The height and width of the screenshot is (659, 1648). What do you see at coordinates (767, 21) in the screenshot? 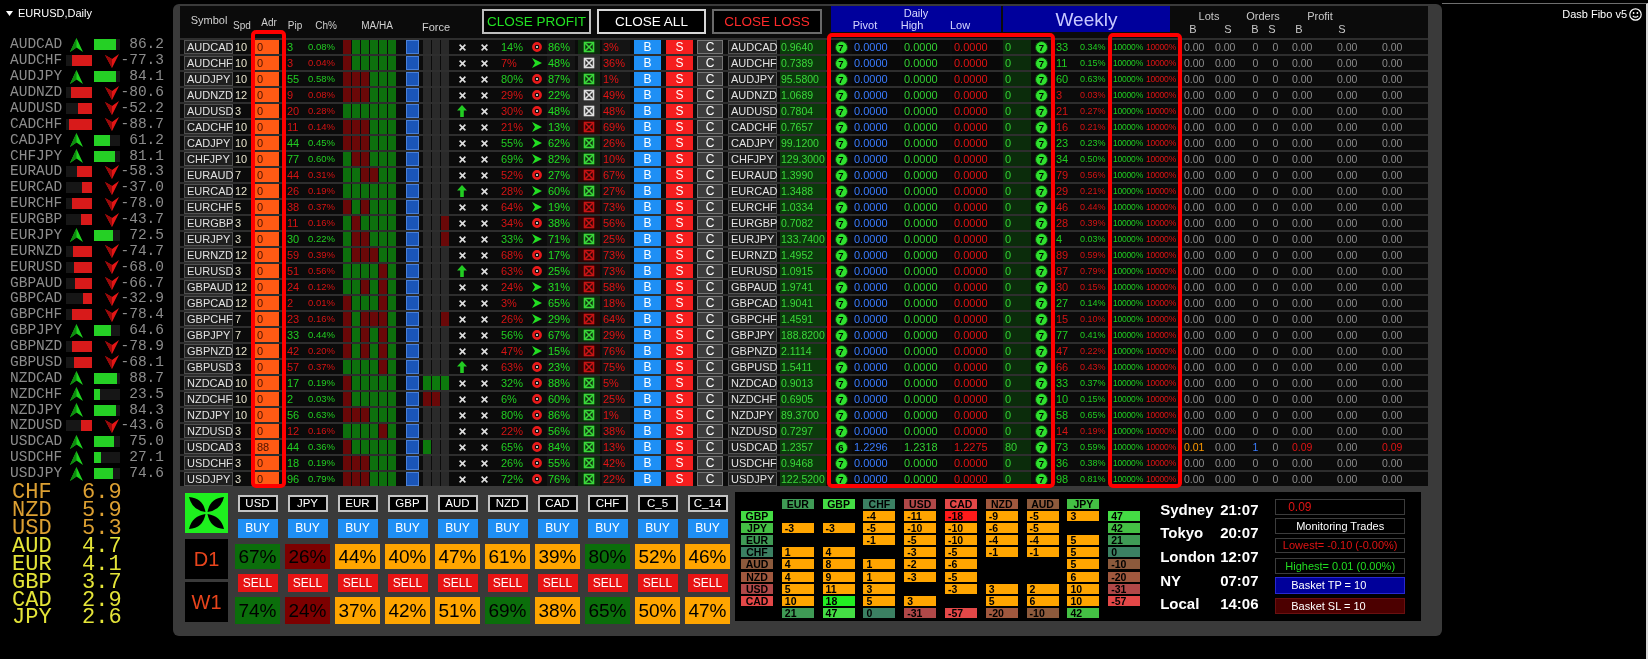
I see `close-loss-button: CLOSE LOSS` at bounding box center [767, 21].